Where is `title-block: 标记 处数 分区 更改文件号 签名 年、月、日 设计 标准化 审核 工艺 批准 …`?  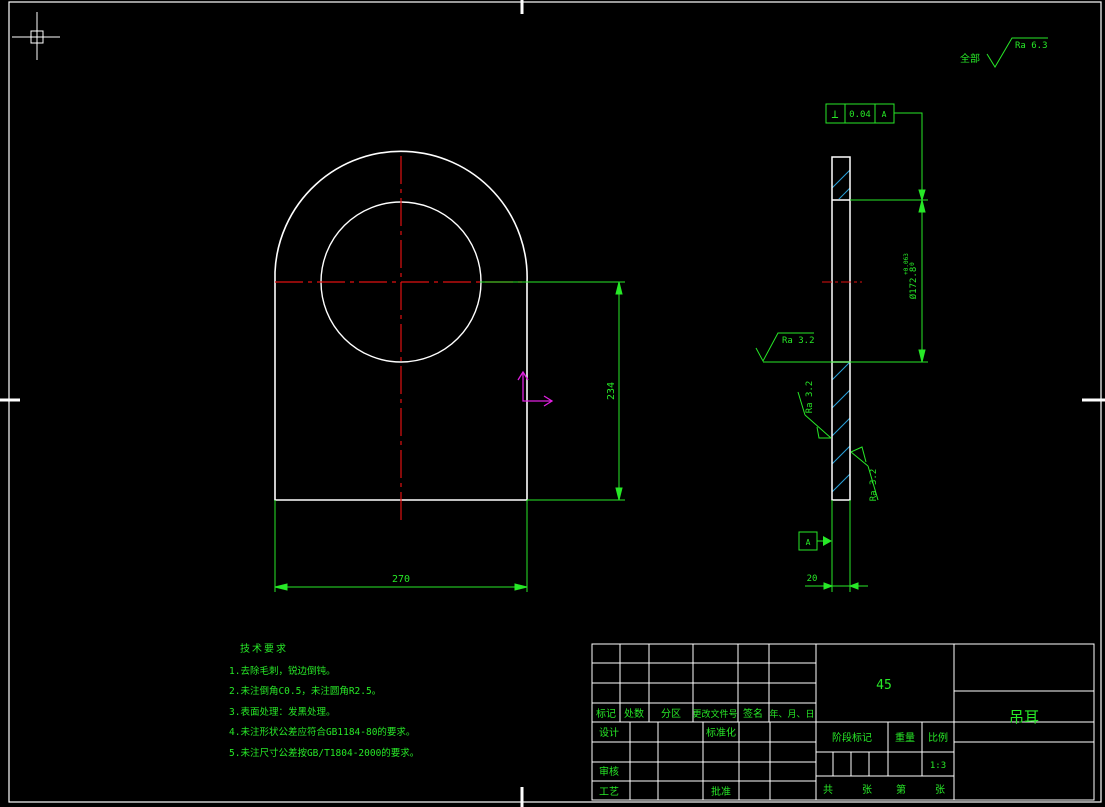 title-block: 标记 处数 分区 更改文件号 签名 年、月、日 设计 标准化 审核 工艺 批准 … is located at coordinates (843, 722).